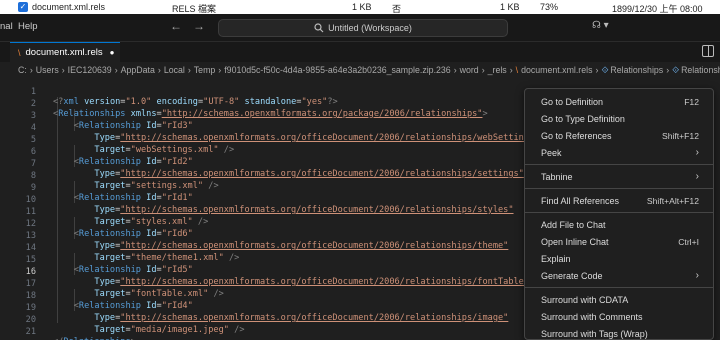 This screenshot has width=720, height=340. I want to click on menu-item-surround-comments: Surround with Comments, so click(619, 316).